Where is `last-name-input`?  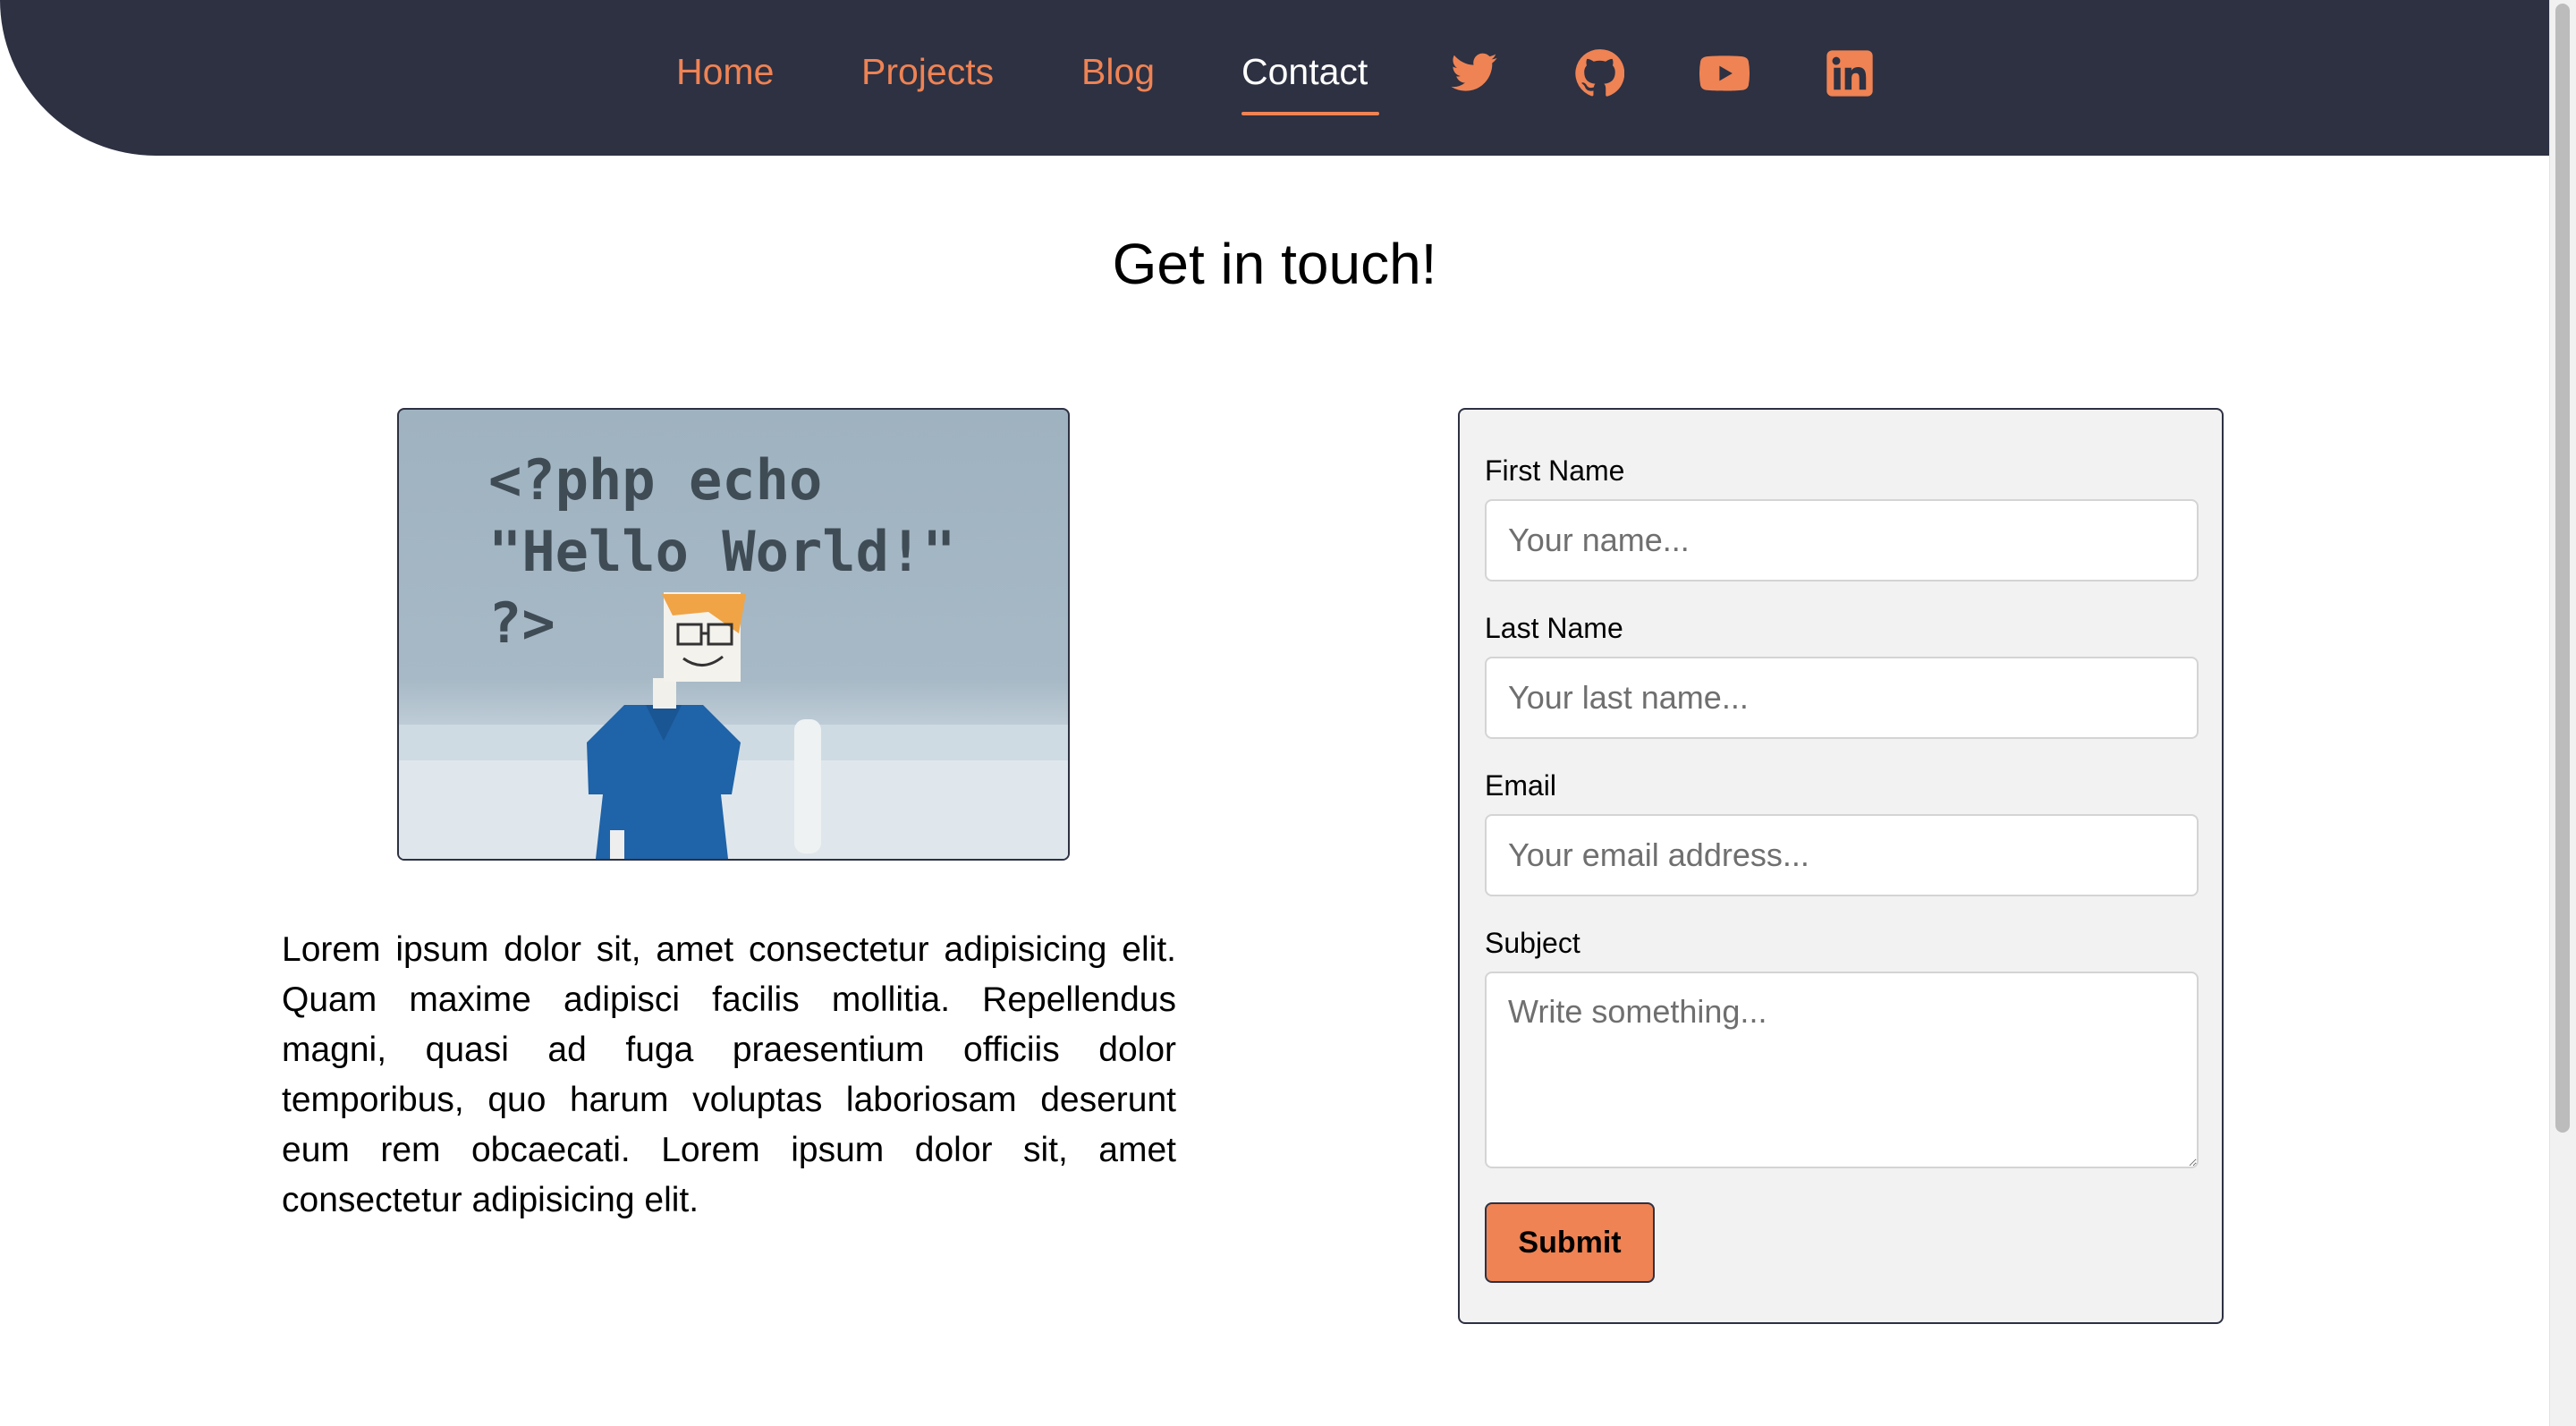 last-name-input is located at coordinates (1842, 698).